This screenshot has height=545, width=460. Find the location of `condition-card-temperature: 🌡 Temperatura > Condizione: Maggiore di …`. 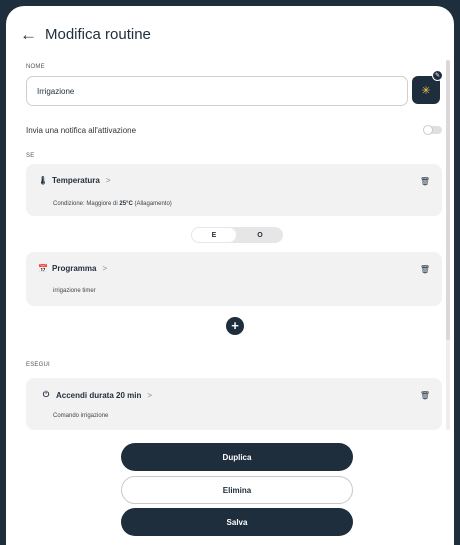

condition-card-temperature: 🌡 Temperatura > Condizione: Maggiore di … is located at coordinates (234, 190).